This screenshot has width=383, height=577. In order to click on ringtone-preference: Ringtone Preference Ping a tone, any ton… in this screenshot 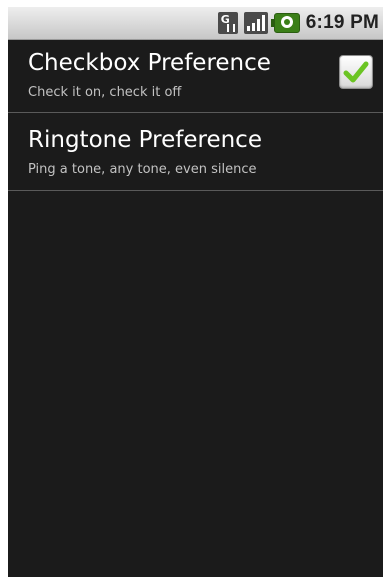, I will do `click(195, 152)`.